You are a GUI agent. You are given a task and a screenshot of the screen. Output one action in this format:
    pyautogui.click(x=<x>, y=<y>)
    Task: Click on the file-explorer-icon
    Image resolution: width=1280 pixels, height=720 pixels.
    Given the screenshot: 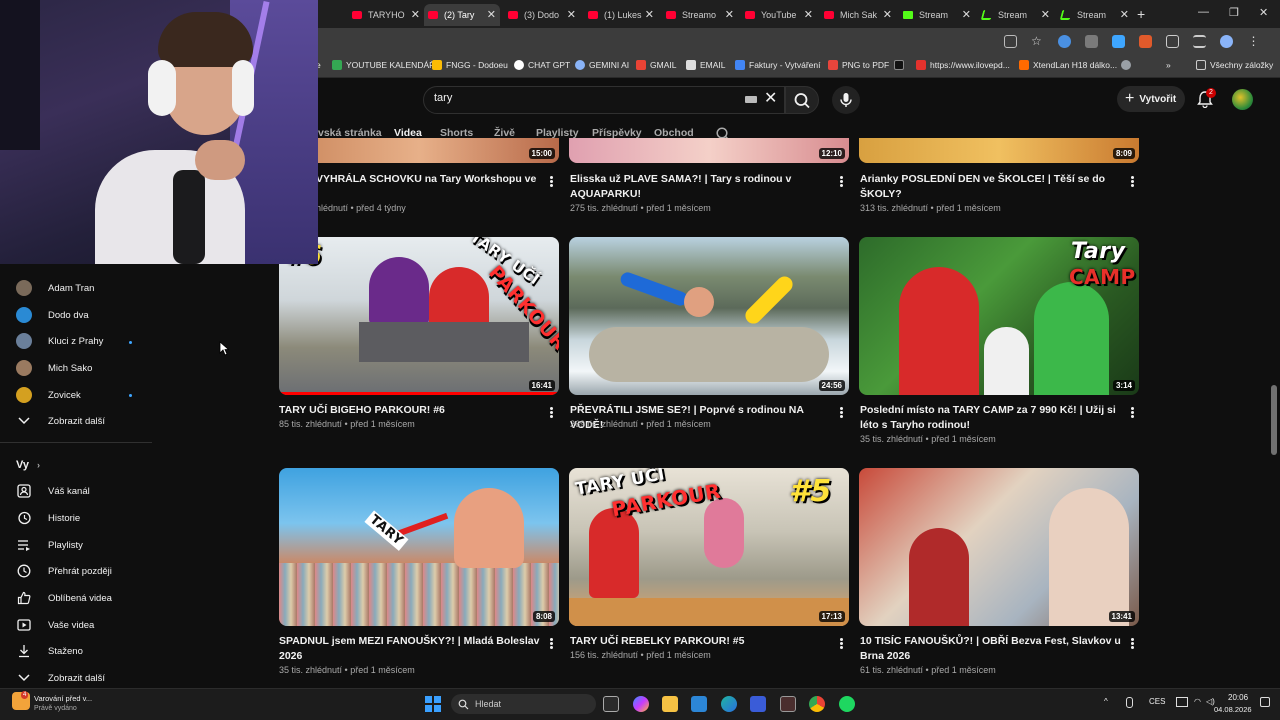 What is the action you would take?
    pyautogui.click(x=670, y=704)
    